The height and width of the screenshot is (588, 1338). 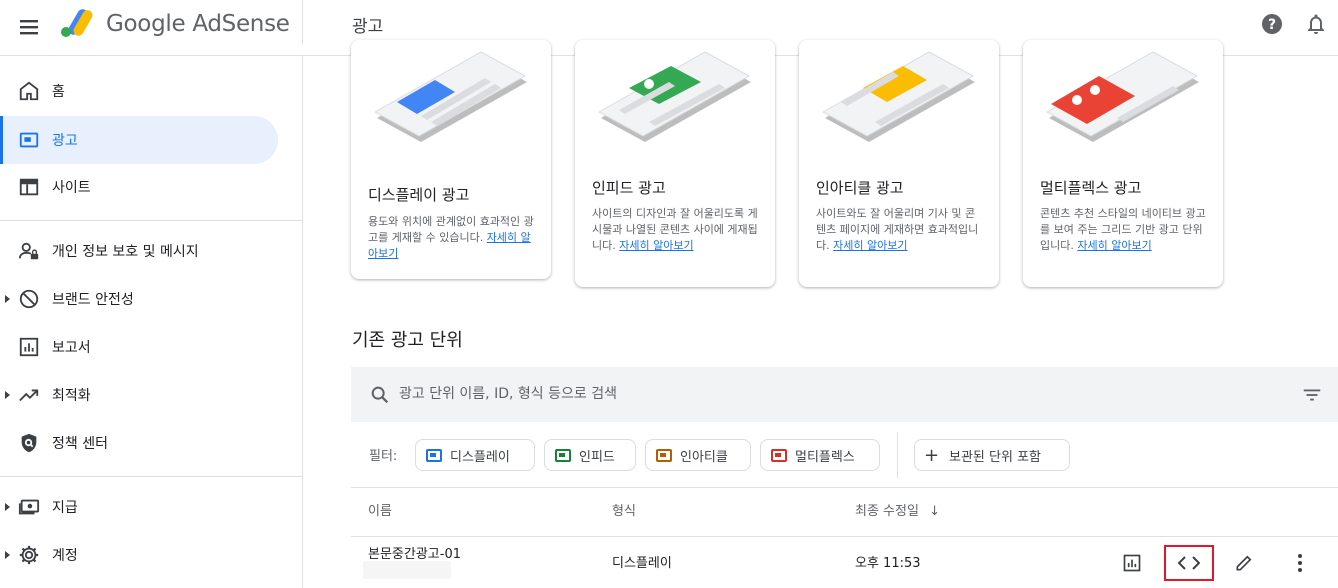 I want to click on include-archived-chip: + 보관된 단위 포함, so click(x=992, y=455).